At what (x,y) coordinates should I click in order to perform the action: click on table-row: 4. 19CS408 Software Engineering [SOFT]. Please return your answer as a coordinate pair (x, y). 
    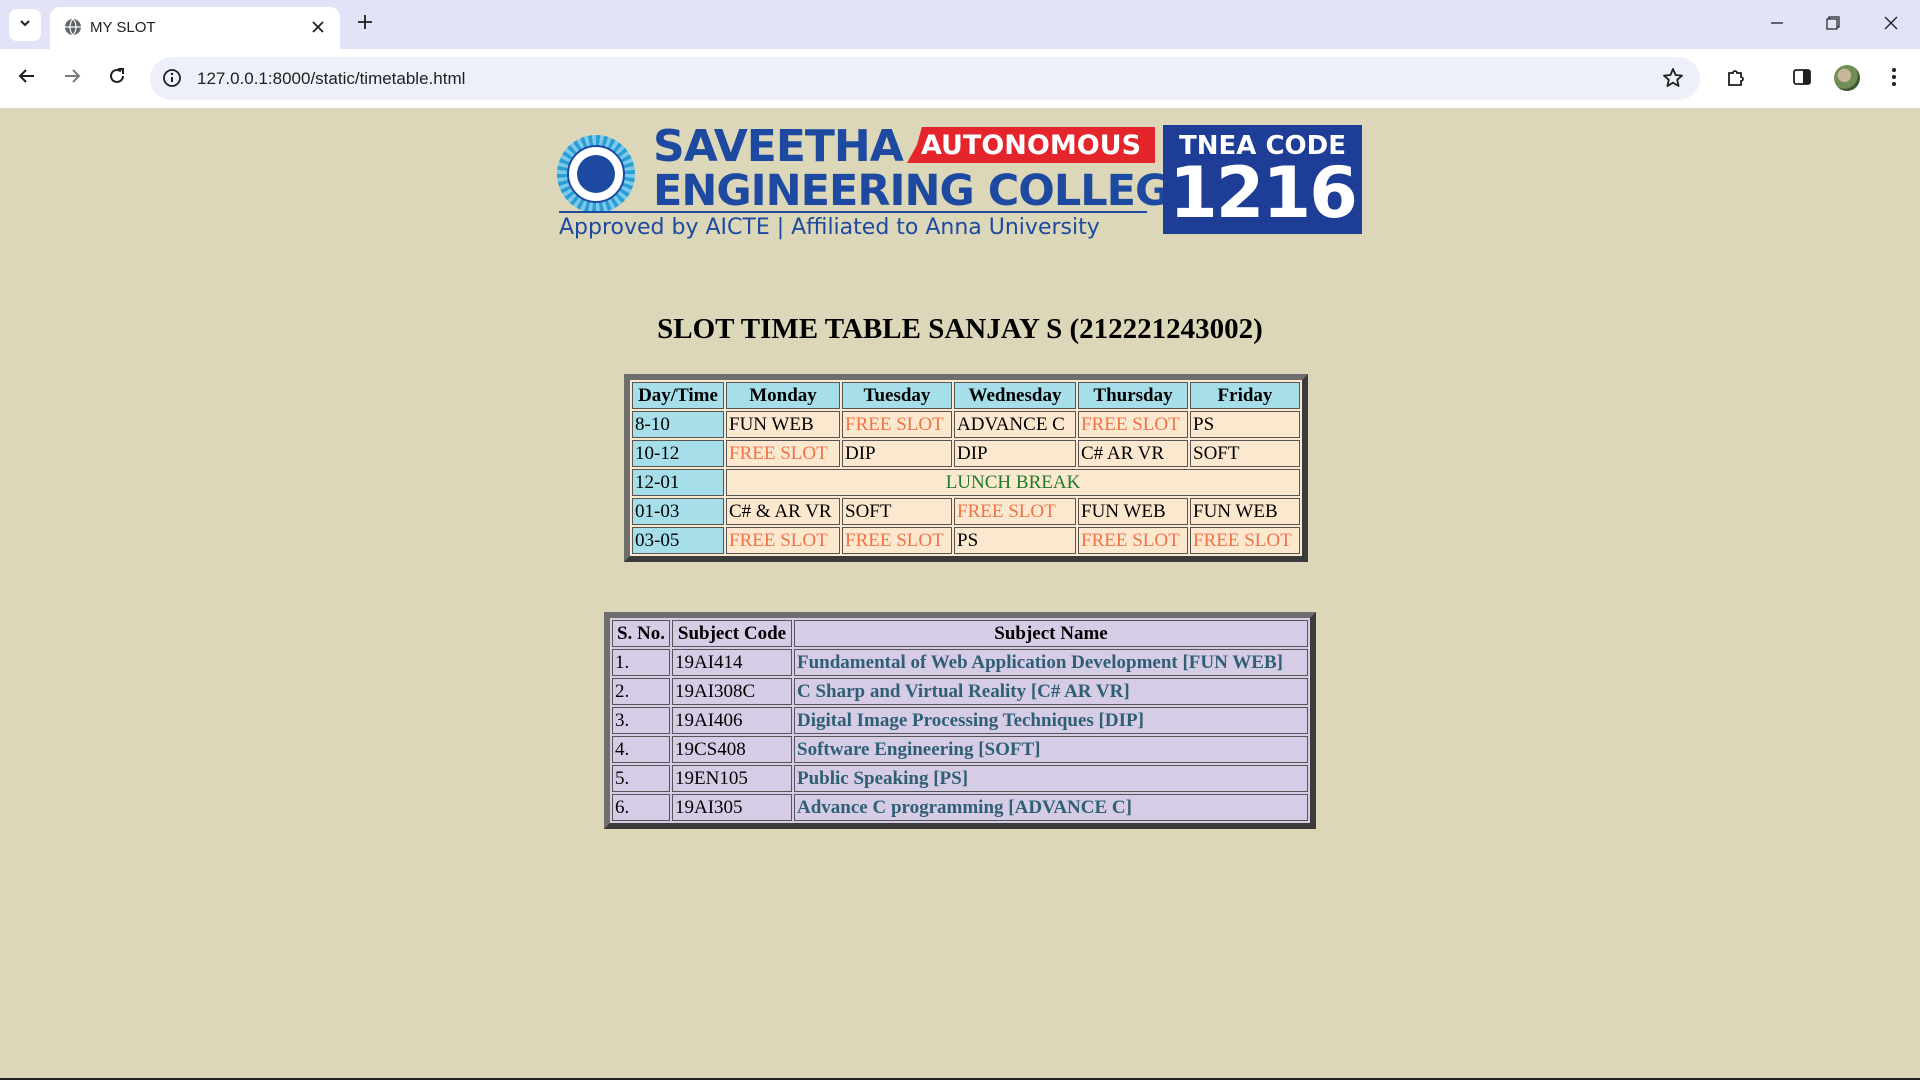
    Looking at the image, I should click on (960, 749).